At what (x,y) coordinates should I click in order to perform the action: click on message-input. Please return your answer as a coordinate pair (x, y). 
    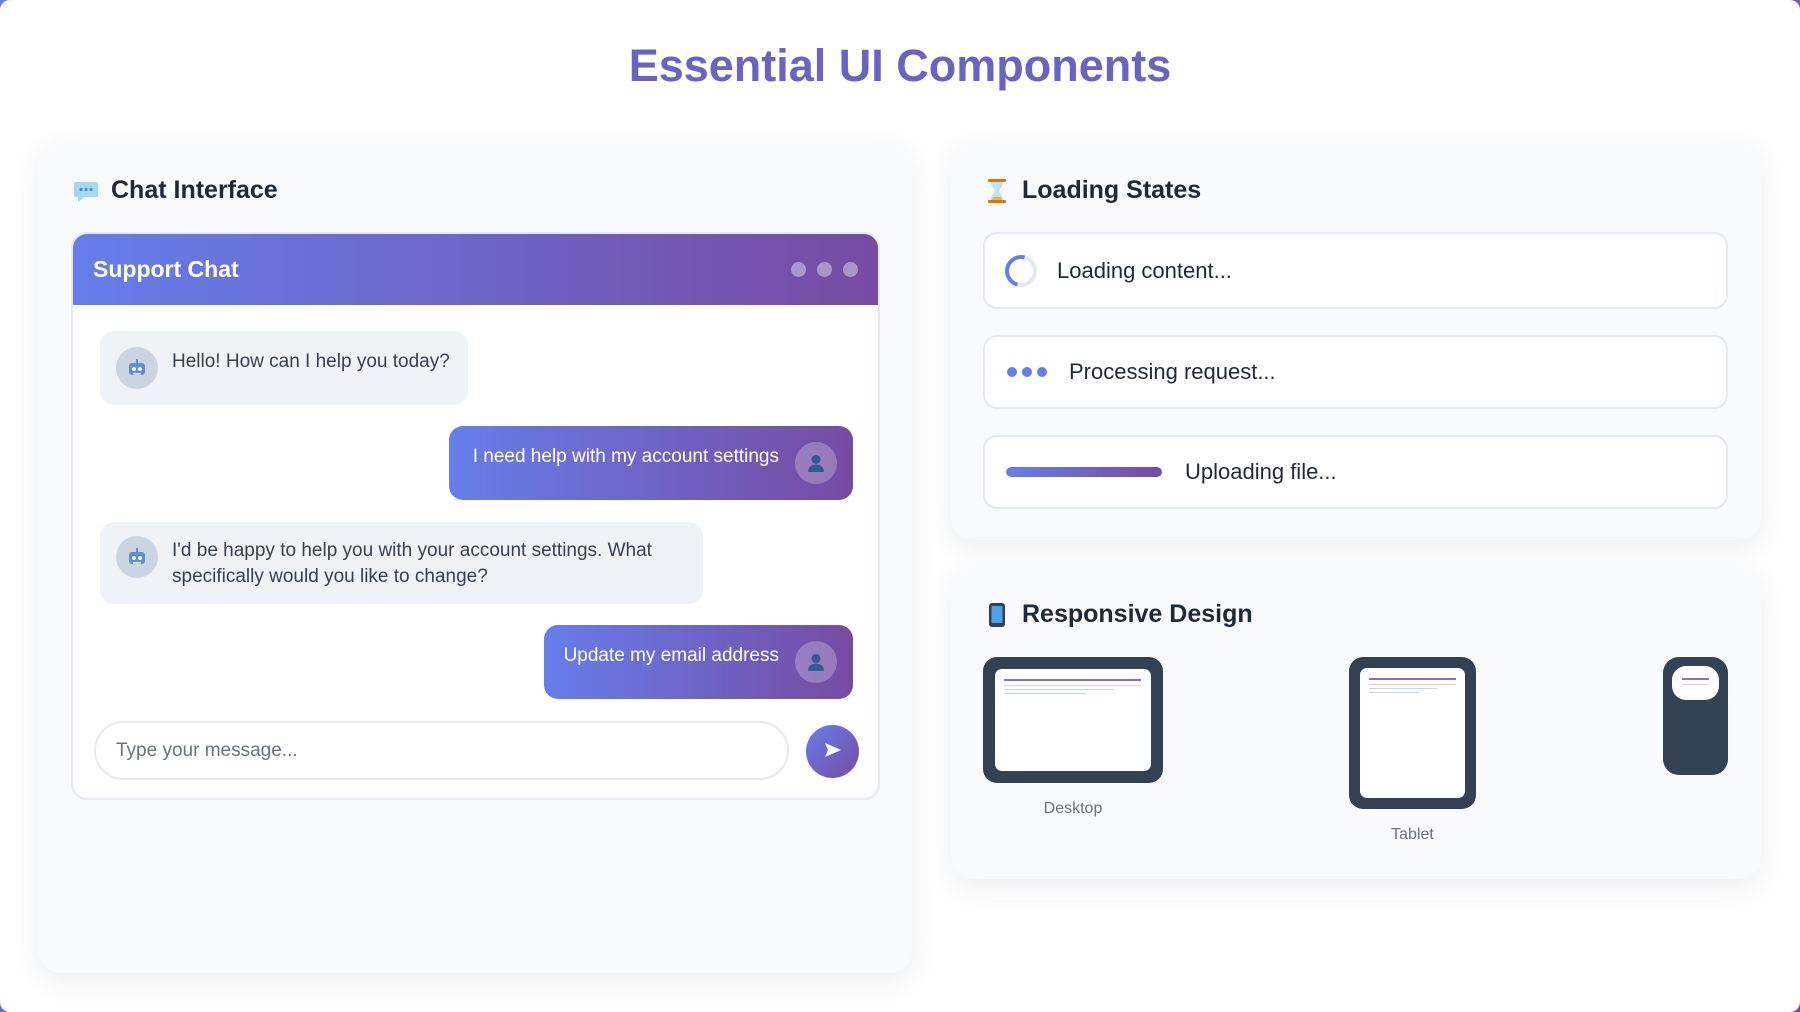
    Looking at the image, I should click on (441, 750).